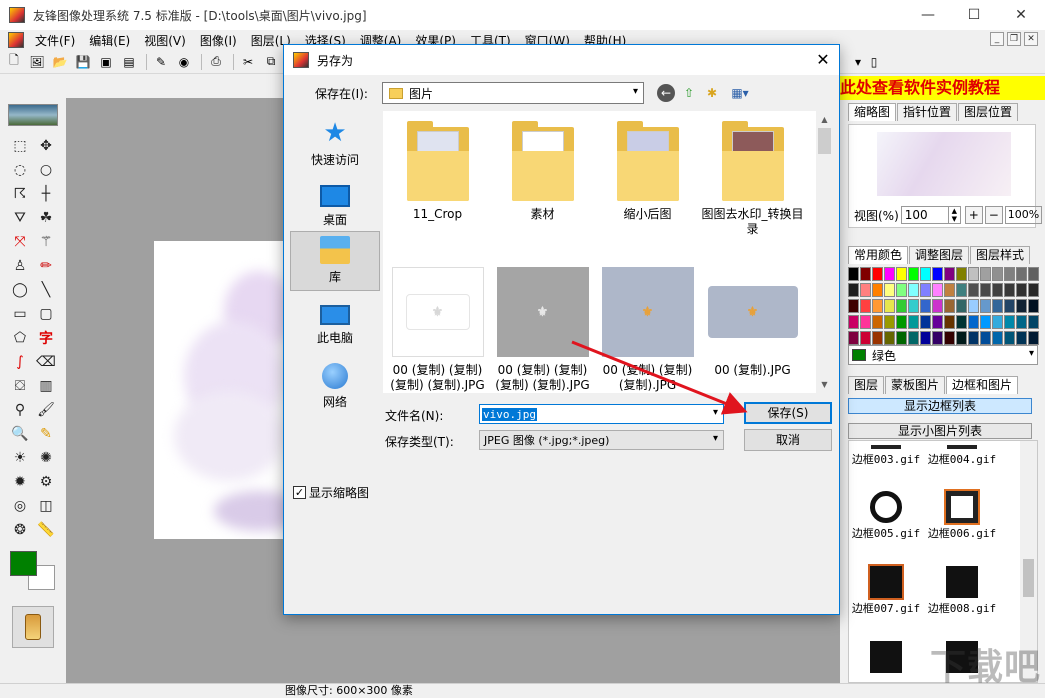 Image resolution: width=1045 pixels, height=698 pixels. What do you see at coordinates (824, 141) in the screenshot?
I see `scrollbar-thumb` at bounding box center [824, 141].